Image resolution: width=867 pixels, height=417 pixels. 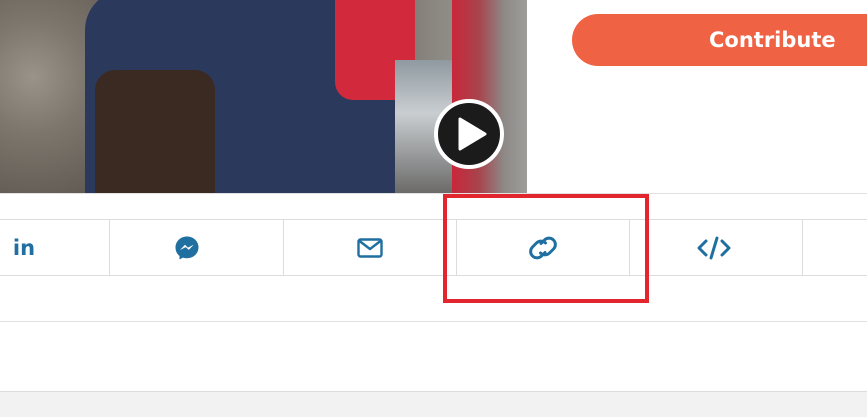 I want to click on linkedin-icon: in, so click(x=24, y=247).